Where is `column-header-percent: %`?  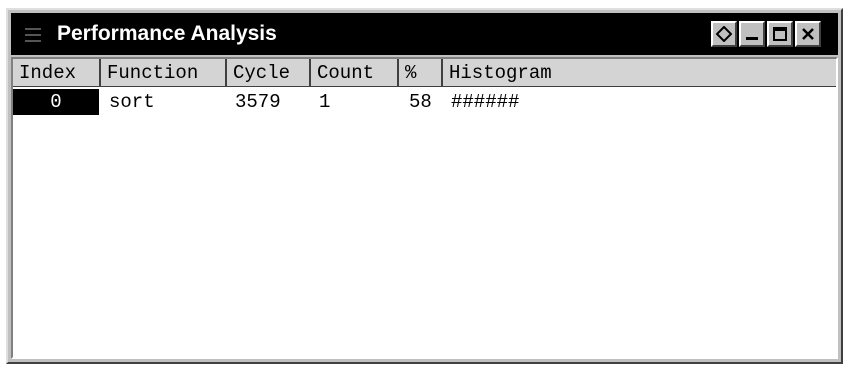
column-header-percent: % is located at coordinates (421, 73).